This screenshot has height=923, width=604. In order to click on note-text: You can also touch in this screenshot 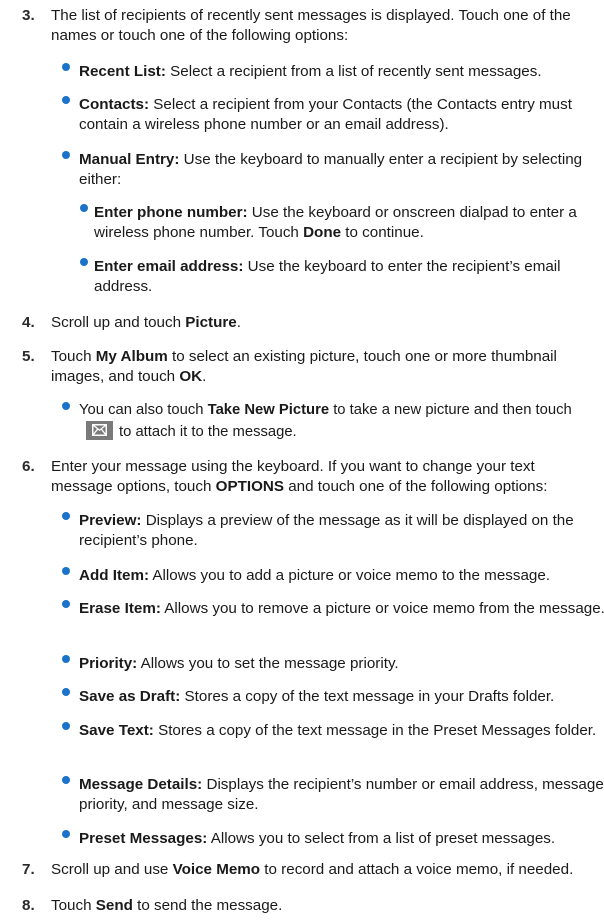, I will do `click(143, 410)`.